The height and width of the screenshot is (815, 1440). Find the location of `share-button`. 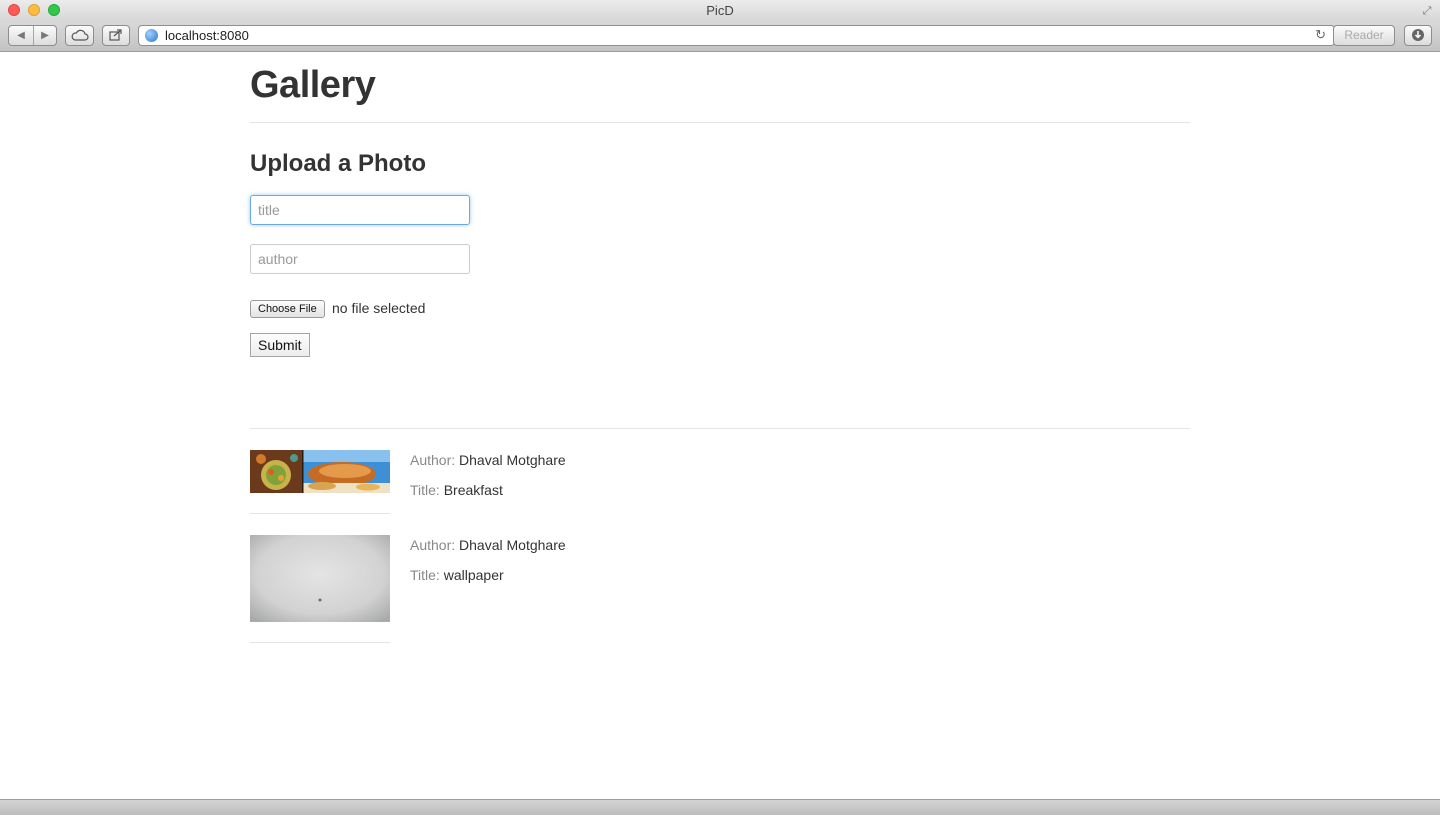

share-button is located at coordinates (116, 35).